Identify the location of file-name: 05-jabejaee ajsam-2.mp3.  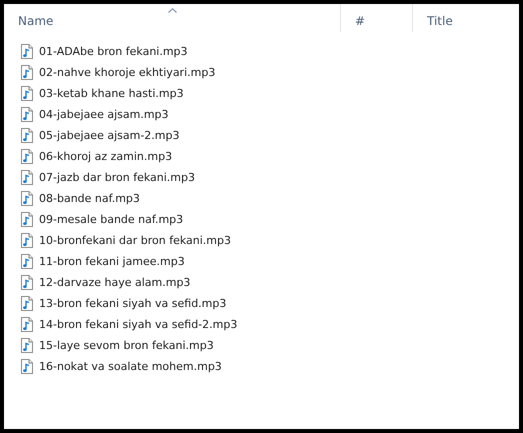
(109, 135).